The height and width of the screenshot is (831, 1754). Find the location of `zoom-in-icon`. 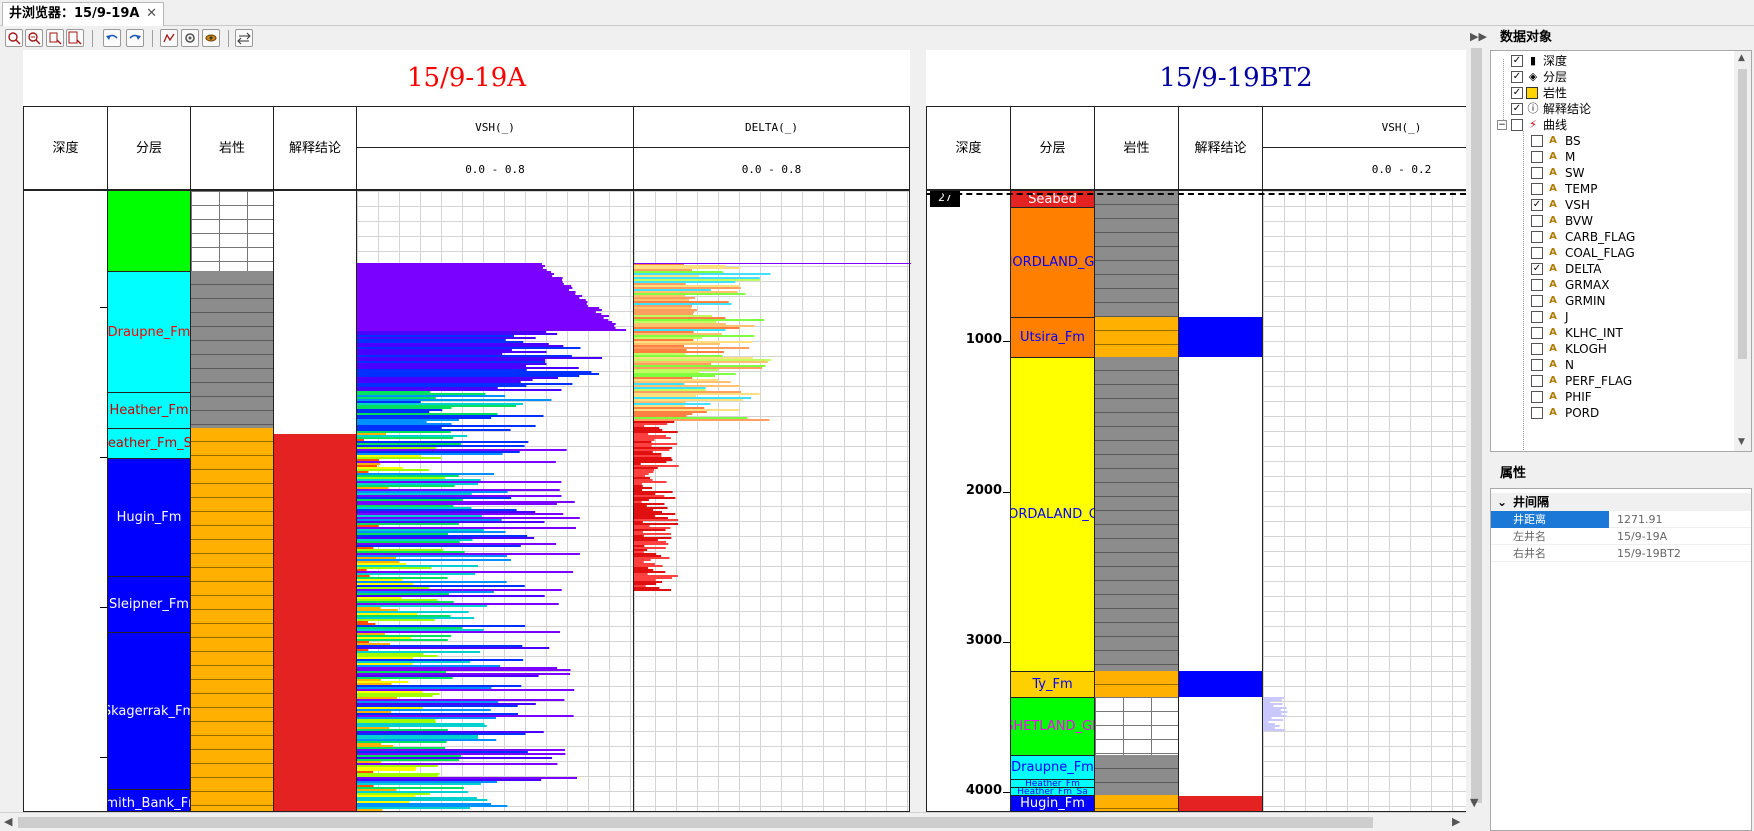

zoom-in-icon is located at coordinates (14, 38).